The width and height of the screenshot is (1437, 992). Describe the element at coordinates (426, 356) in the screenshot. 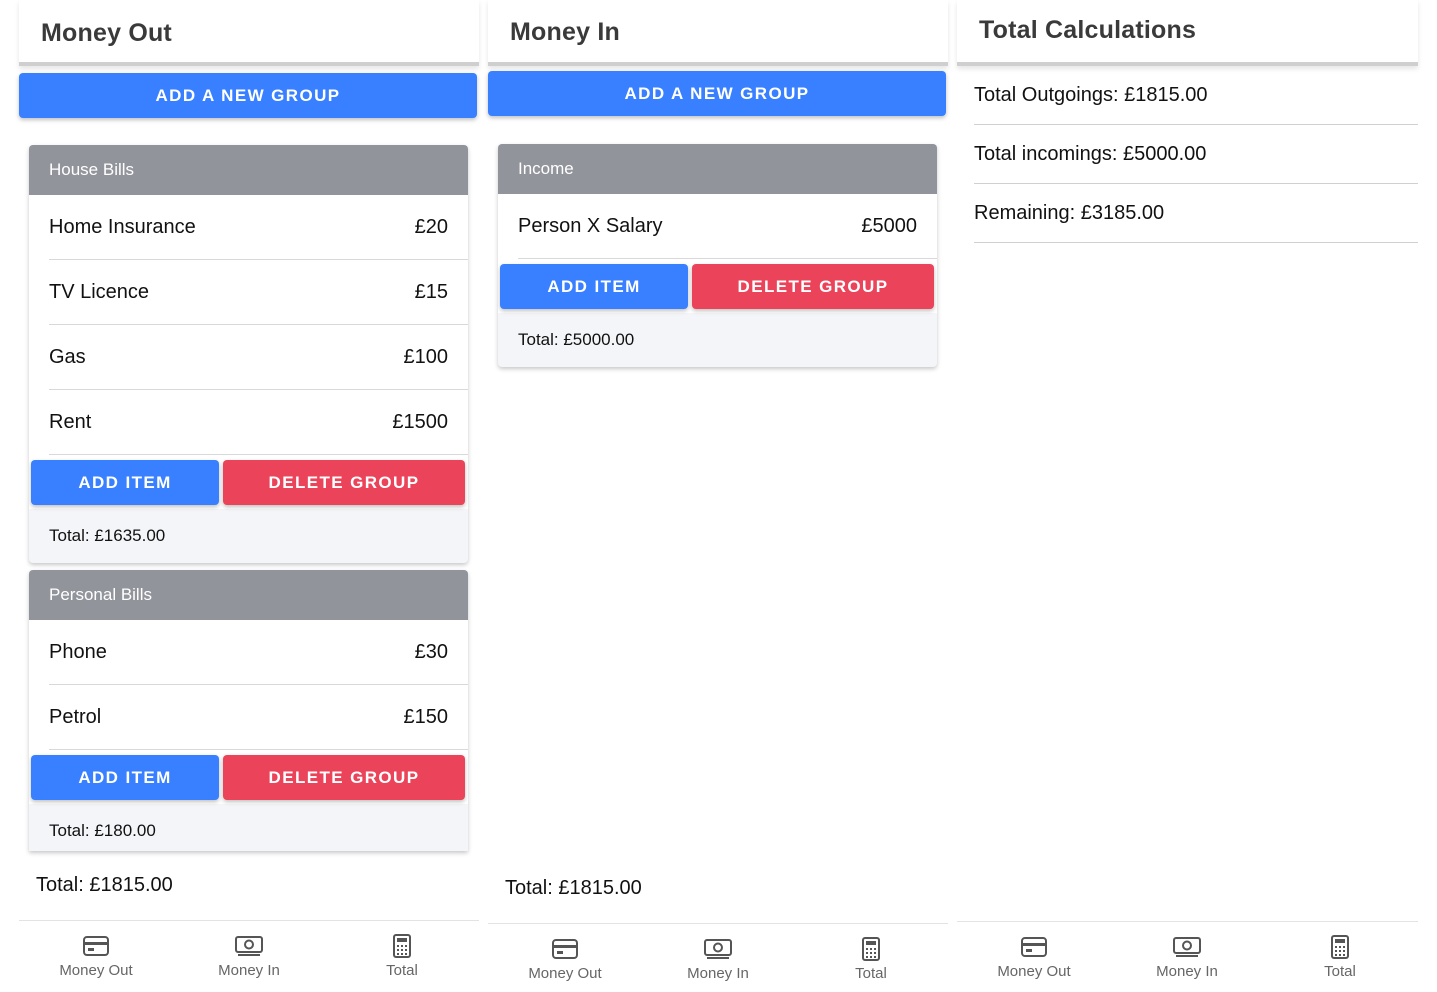

I see `item-amount: £100` at that location.